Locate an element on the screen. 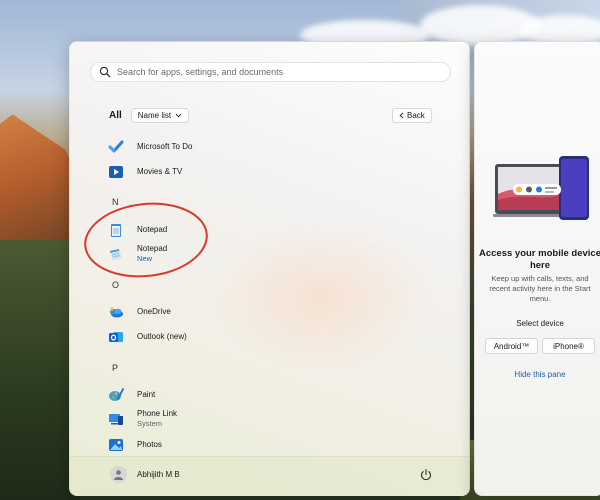 This screenshot has width=600, height=500. power-icon is located at coordinates (426, 475).